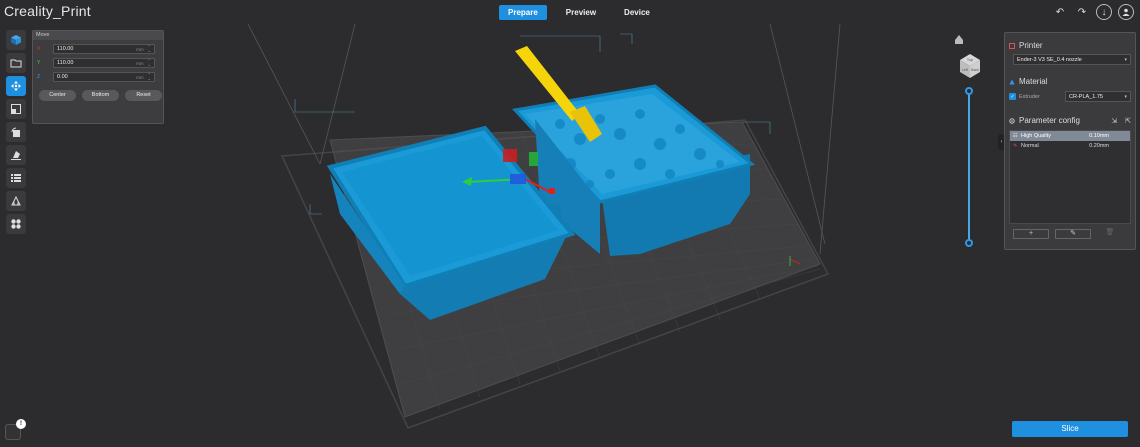 This screenshot has height=447, width=1140. What do you see at coordinates (1036, 136) in the screenshot?
I see `profile-name: High Quality` at bounding box center [1036, 136].